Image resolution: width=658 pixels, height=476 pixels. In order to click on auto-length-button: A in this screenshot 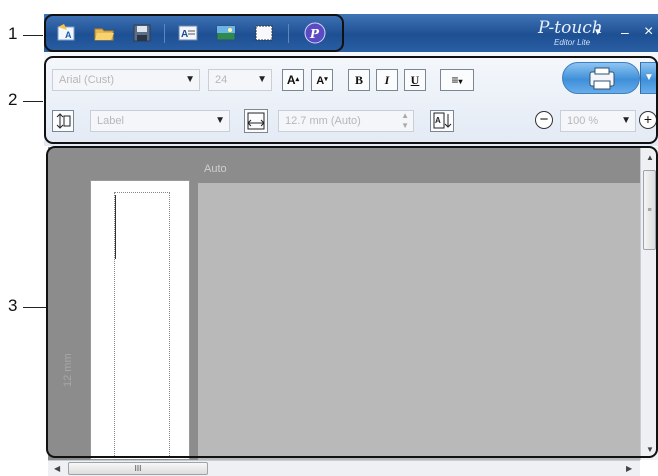, I will do `click(442, 121)`.